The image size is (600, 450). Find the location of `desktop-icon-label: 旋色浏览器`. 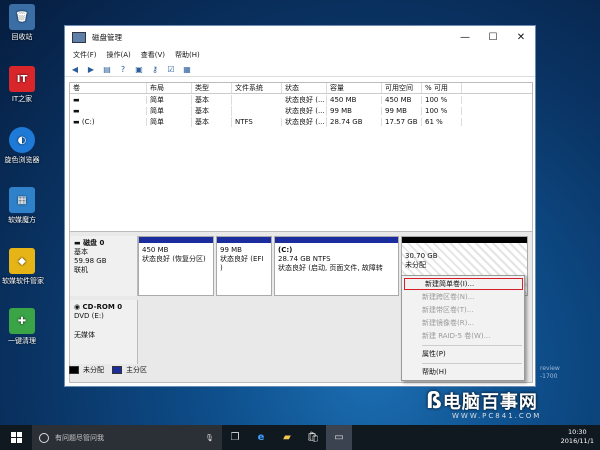

desktop-icon-label: 旋色浏览器 is located at coordinates (22, 160).